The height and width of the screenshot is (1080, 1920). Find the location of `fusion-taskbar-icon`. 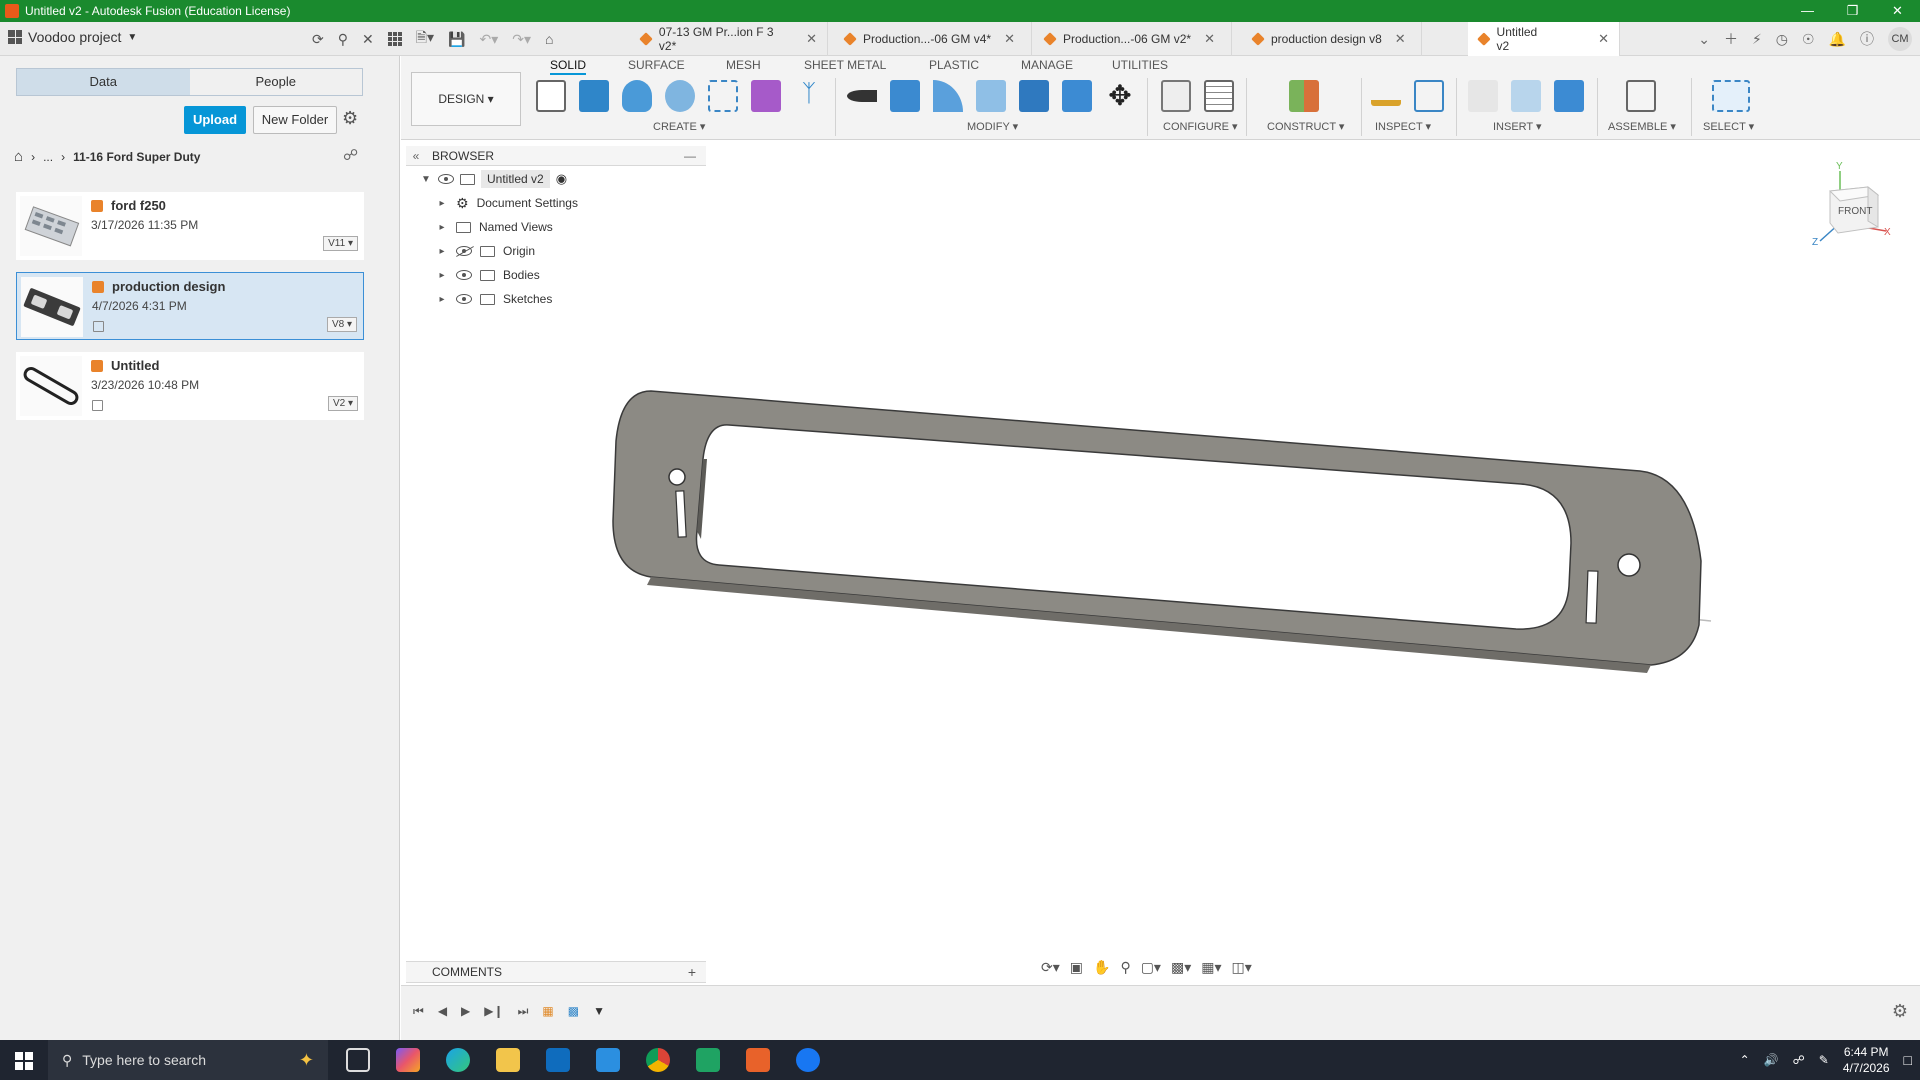

fusion-taskbar-icon is located at coordinates (758, 1060).